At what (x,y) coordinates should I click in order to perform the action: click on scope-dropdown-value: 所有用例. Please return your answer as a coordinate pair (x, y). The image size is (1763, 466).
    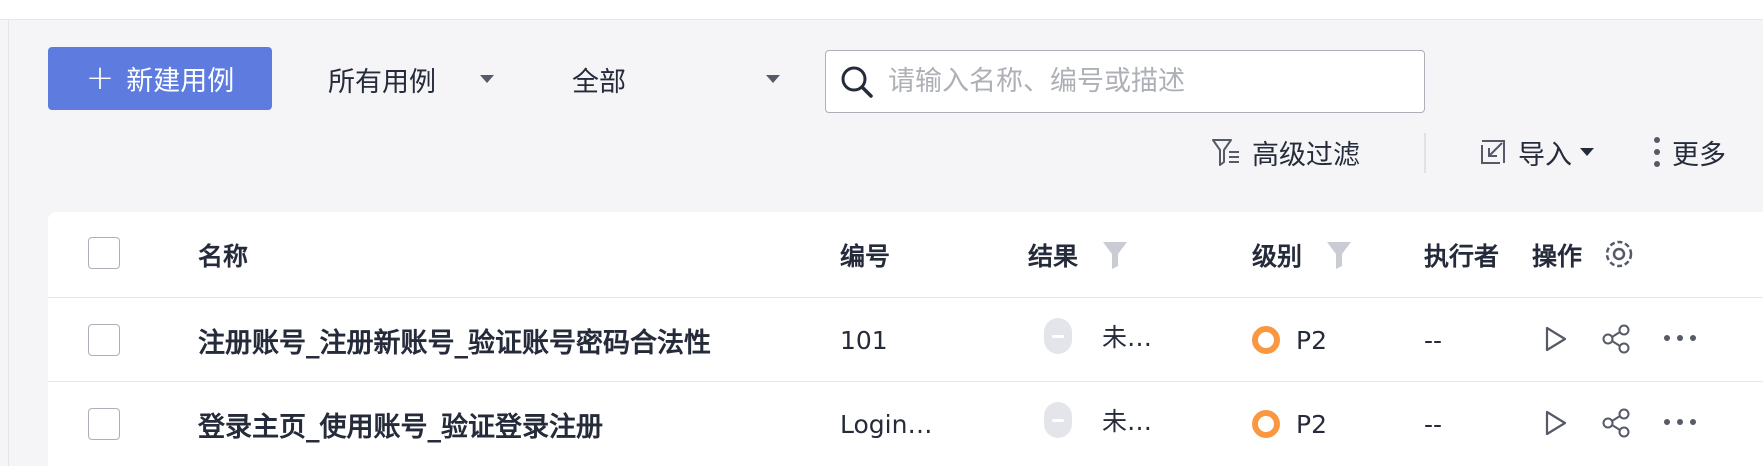
    Looking at the image, I should click on (382, 82).